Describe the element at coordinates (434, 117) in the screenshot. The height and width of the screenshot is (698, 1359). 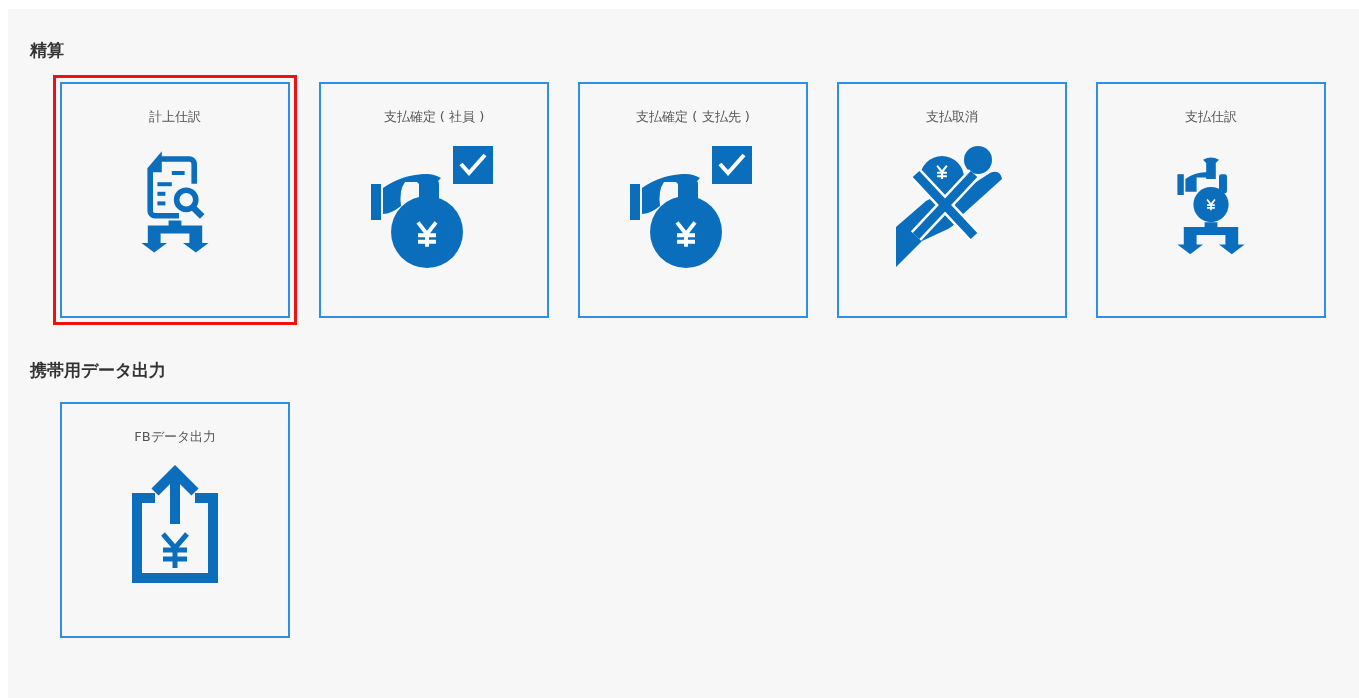
I see `tile-label: 支払確定 ( 社員 )` at that location.